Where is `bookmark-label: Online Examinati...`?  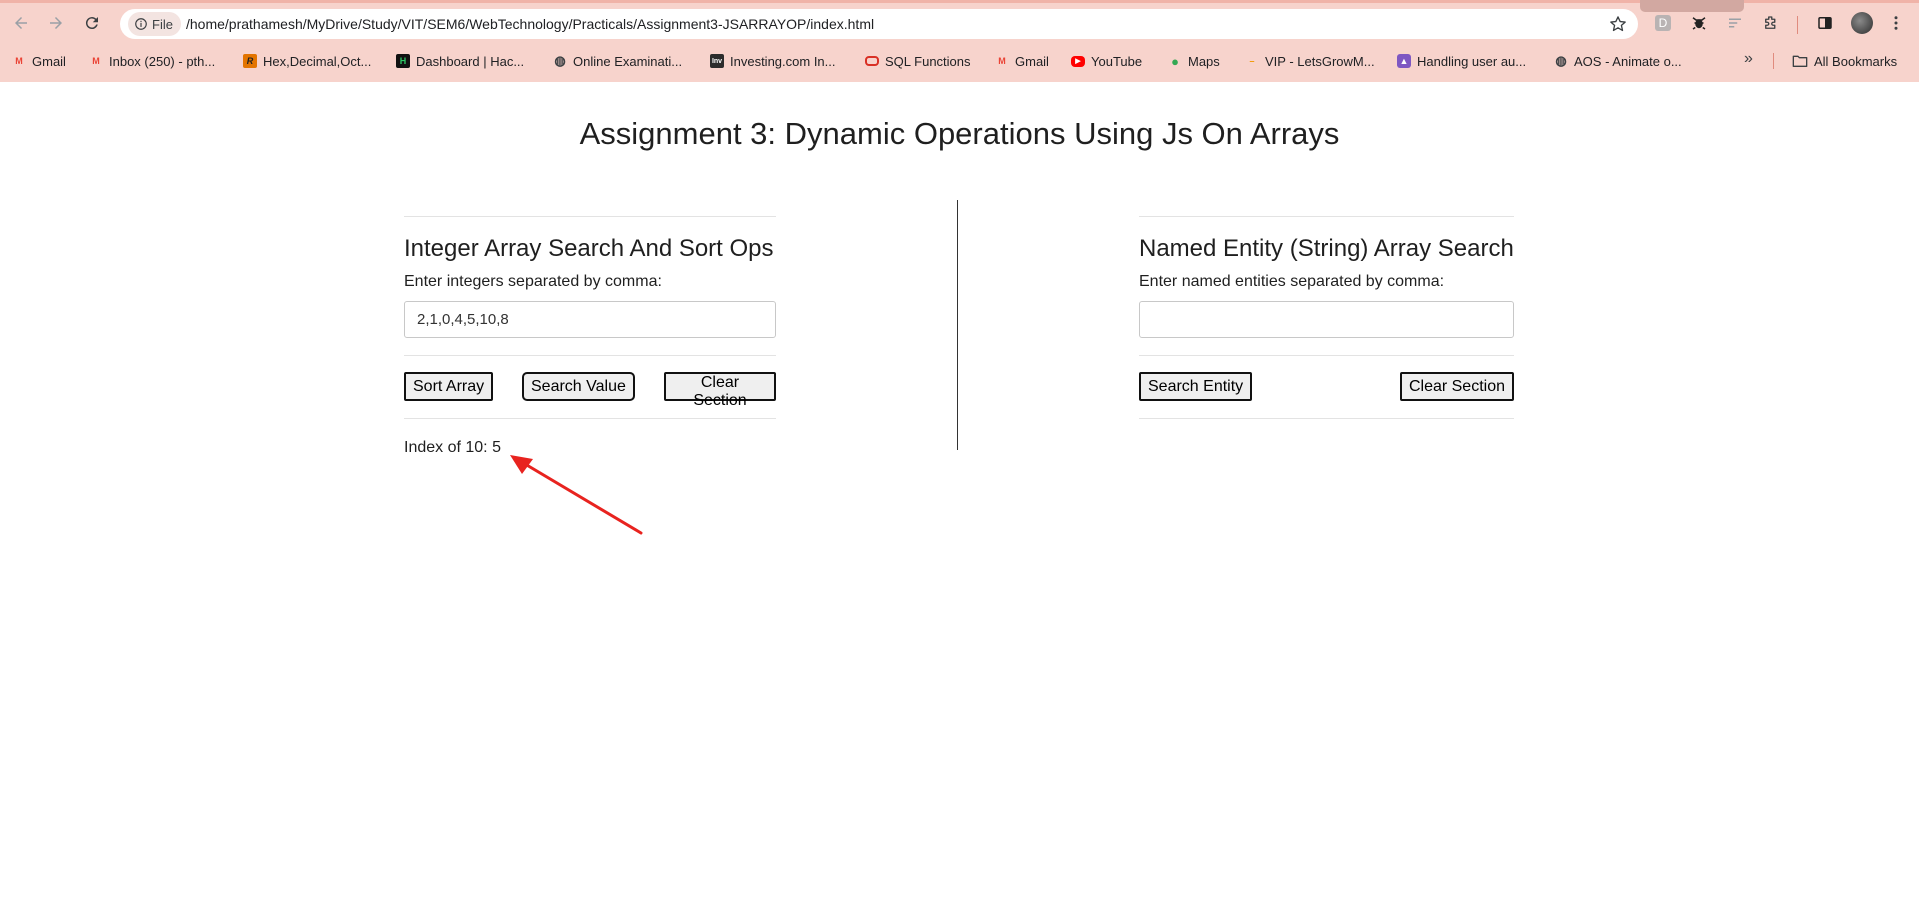
bookmark-label: Online Examinati... is located at coordinates (628, 61).